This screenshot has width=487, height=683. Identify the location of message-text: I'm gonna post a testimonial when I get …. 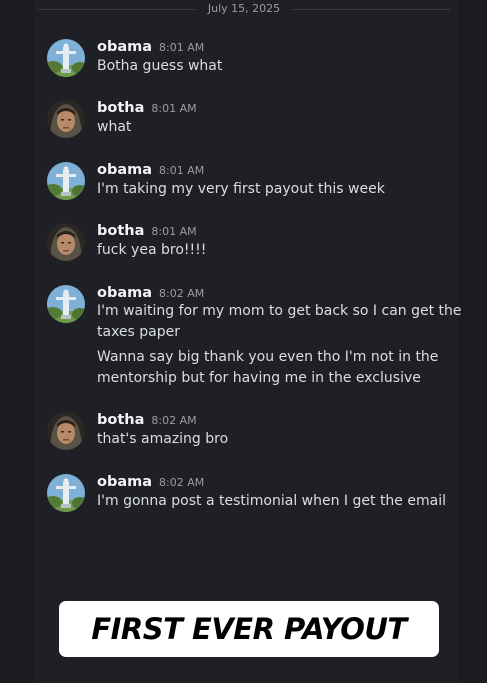
(271, 501).